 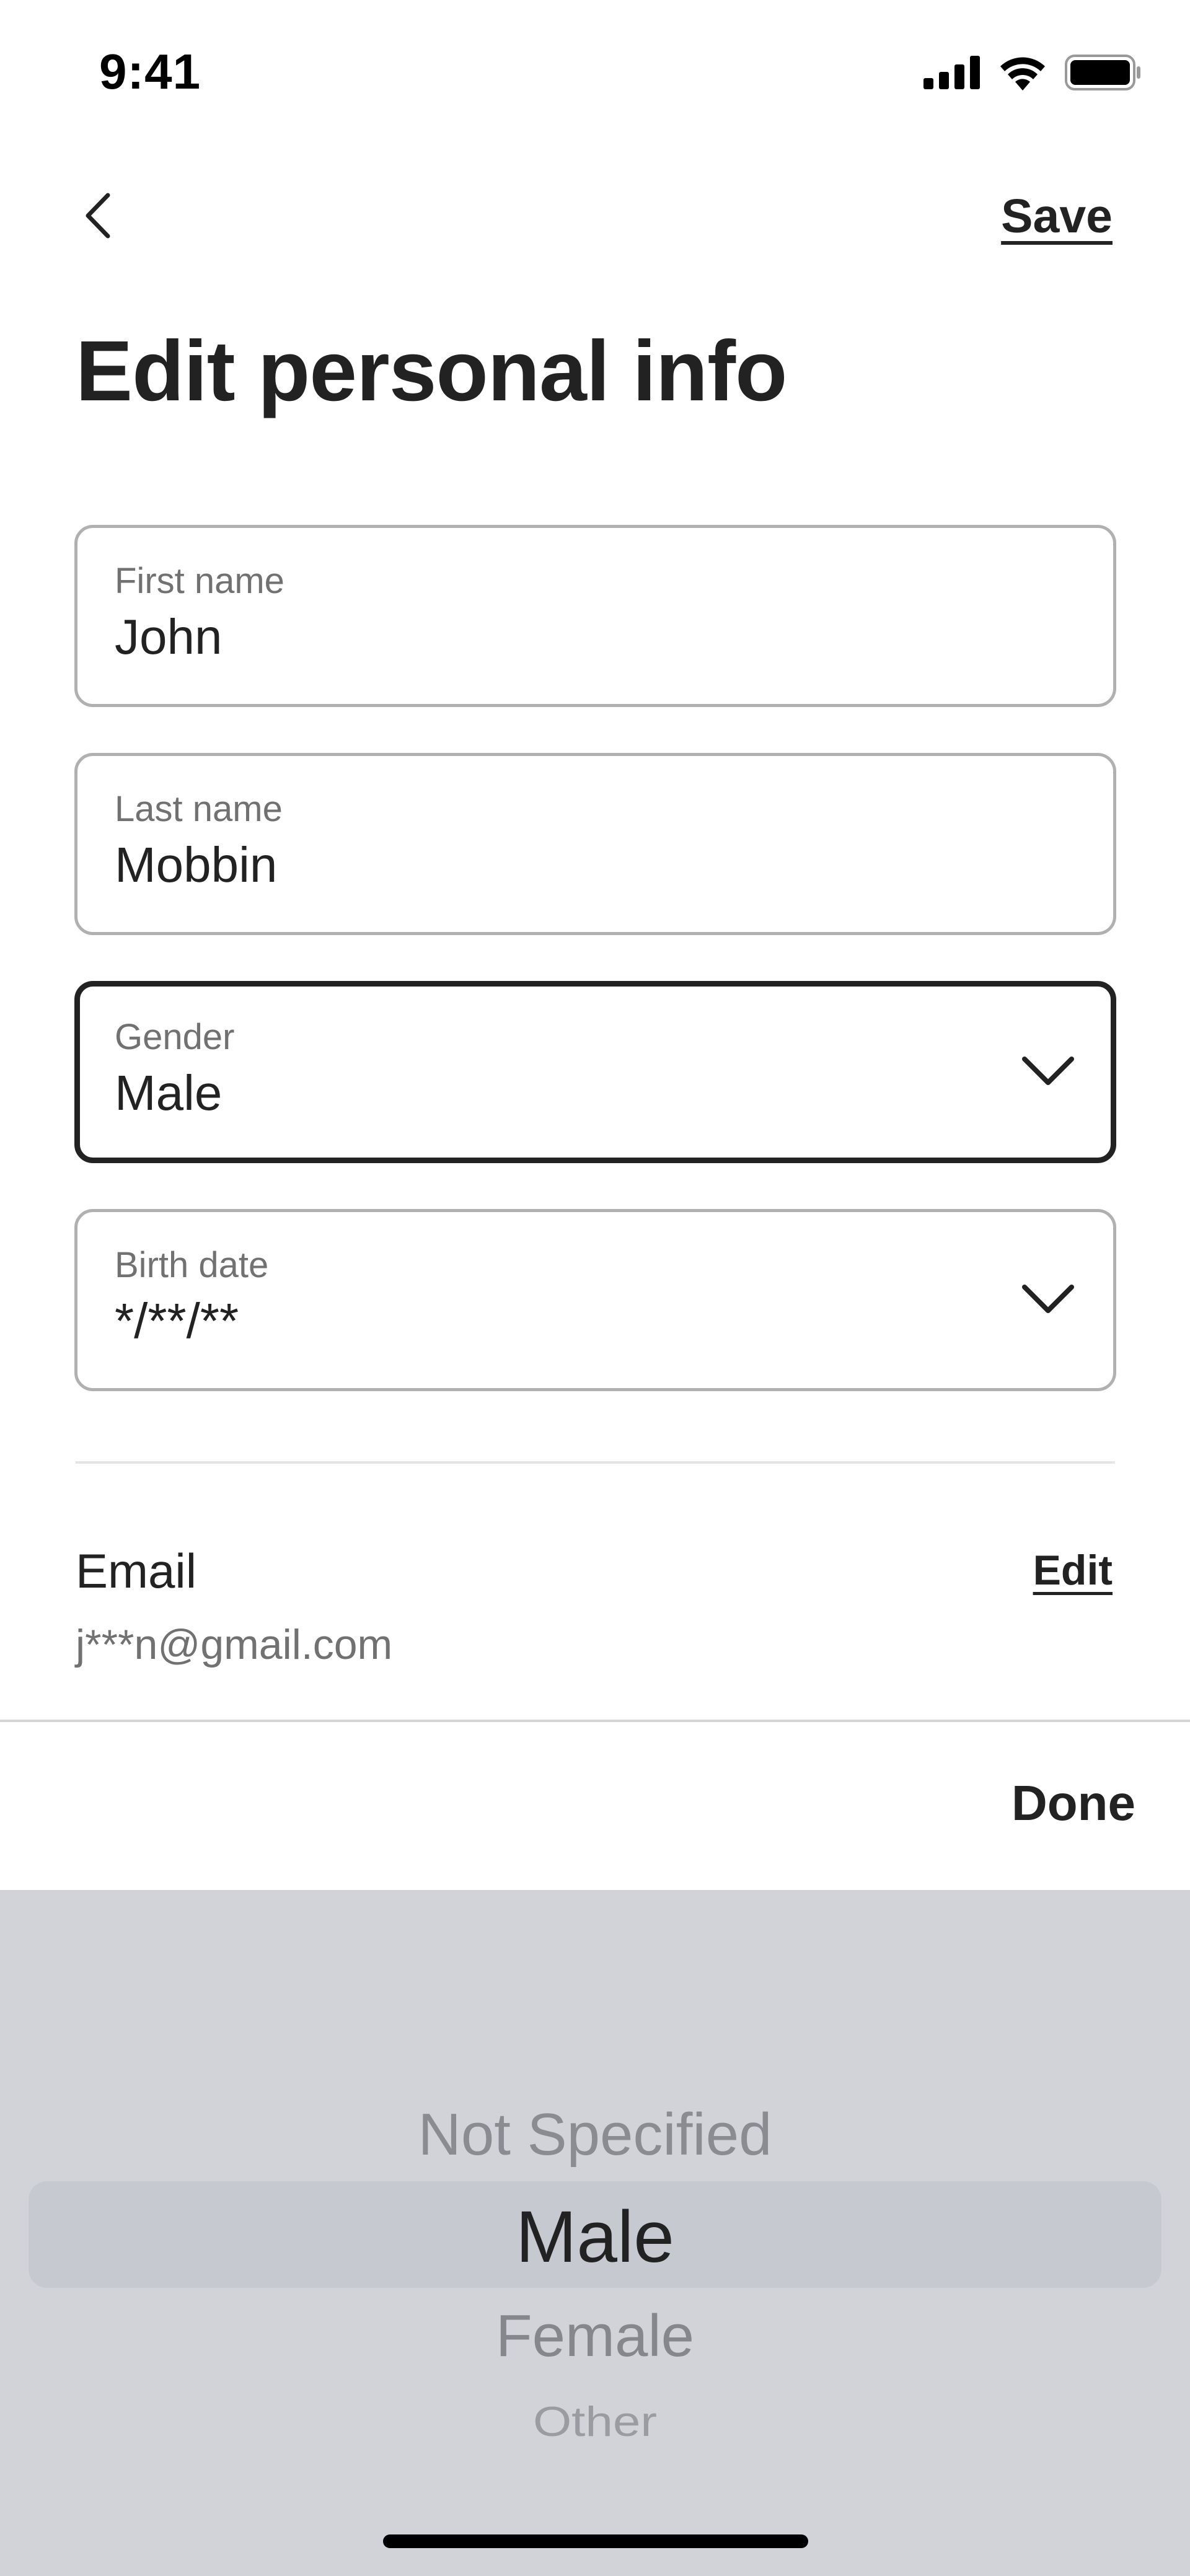 What do you see at coordinates (595, 844) in the screenshot?
I see `last-name-field: Last name Mobbin` at bounding box center [595, 844].